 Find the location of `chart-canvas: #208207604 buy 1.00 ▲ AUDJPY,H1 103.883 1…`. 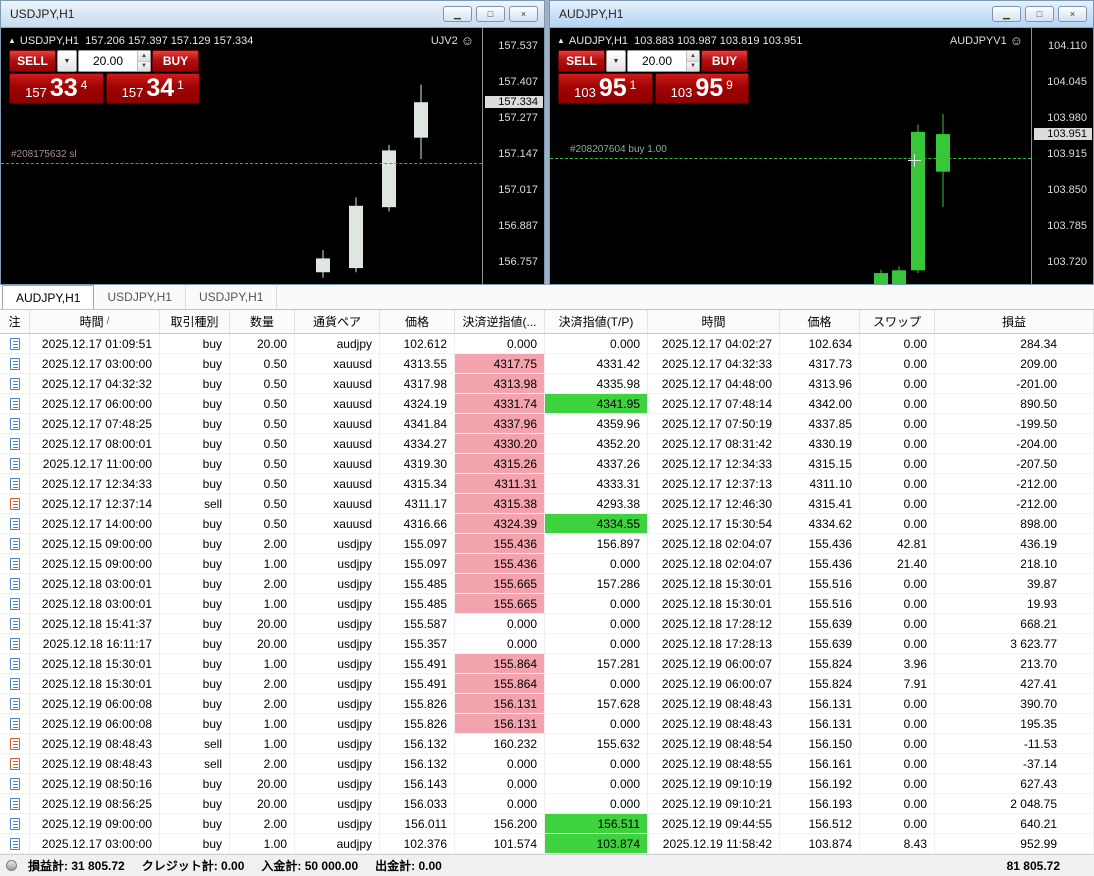

chart-canvas: #208207604 buy 1.00 ▲ AUDJPY,H1 103.883 1… is located at coordinates (821, 156).